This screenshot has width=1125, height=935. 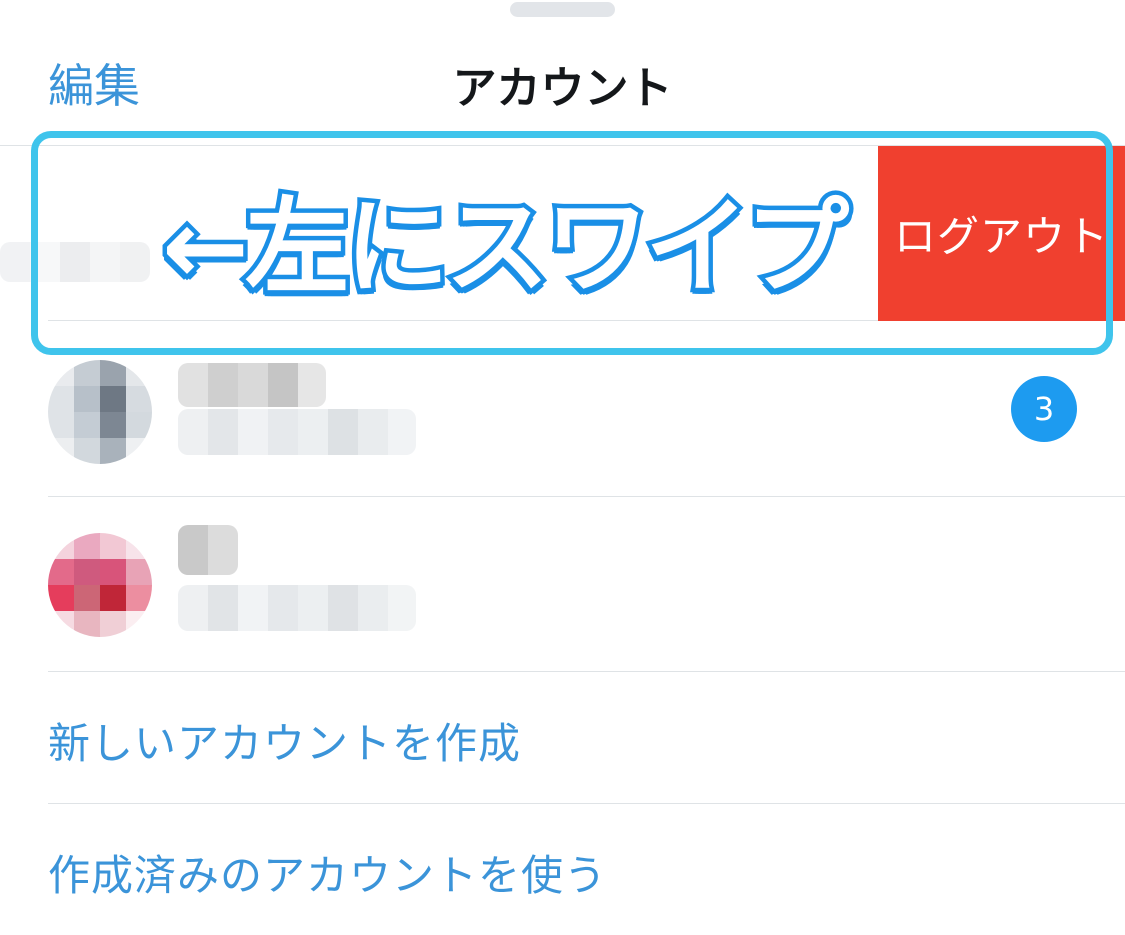 What do you see at coordinates (284, 740) in the screenshot?
I see `create-account-link: 新しいアカウントを作成` at bounding box center [284, 740].